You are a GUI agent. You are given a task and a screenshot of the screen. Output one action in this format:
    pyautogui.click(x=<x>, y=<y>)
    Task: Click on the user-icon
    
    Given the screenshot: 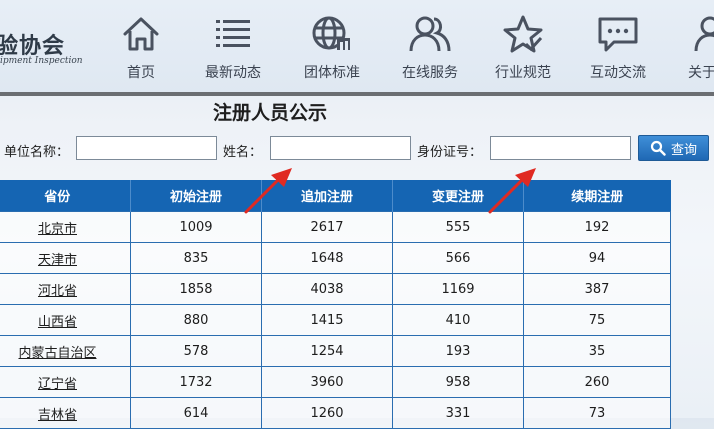 What is the action you would take?
    pyautogui.click(x=704, y=34)
    